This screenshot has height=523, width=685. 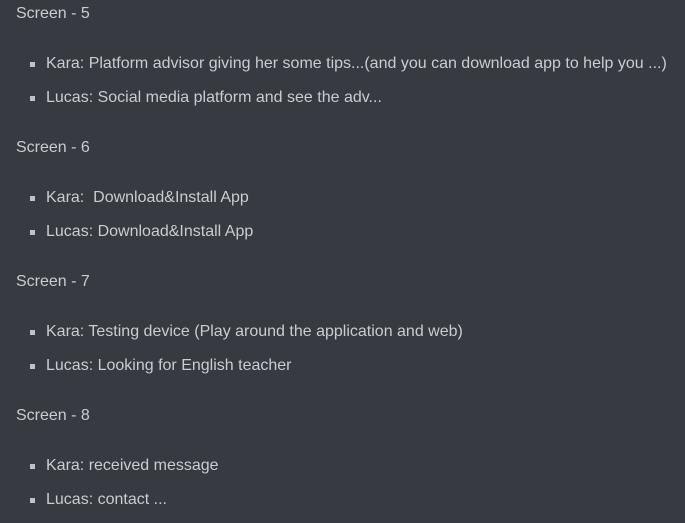 What do you see at coordinates (169, 365) in the screenshot?
I see `list-item-text: Lucas: Looking for English teacher` at bounding box center [169, 365].